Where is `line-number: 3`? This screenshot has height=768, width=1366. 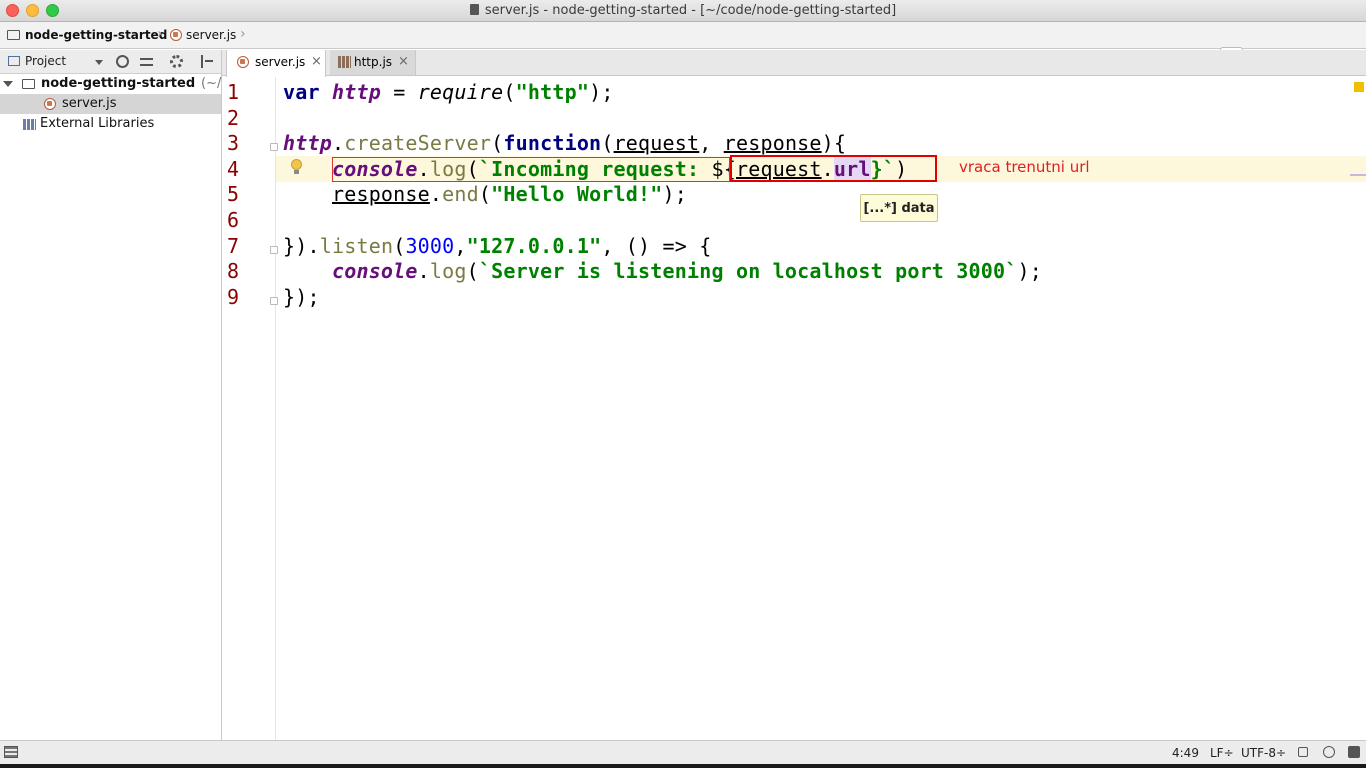 line-number: 3 is located at coordinates (233, 143).